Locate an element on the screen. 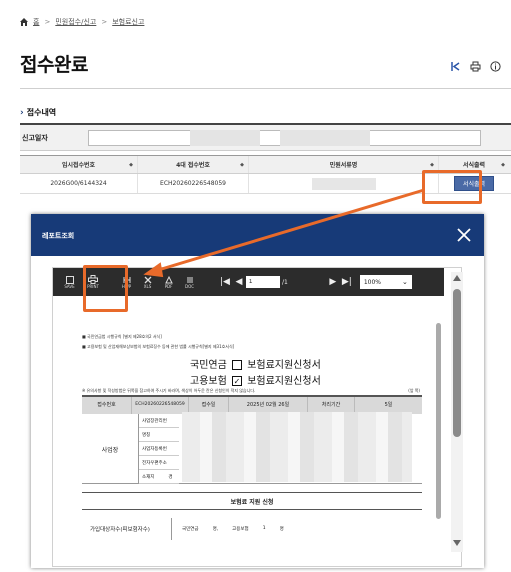  doc-title-employ: 고용보험 ✓ 보험료지원신청서 is located at coordinates (255, 379).